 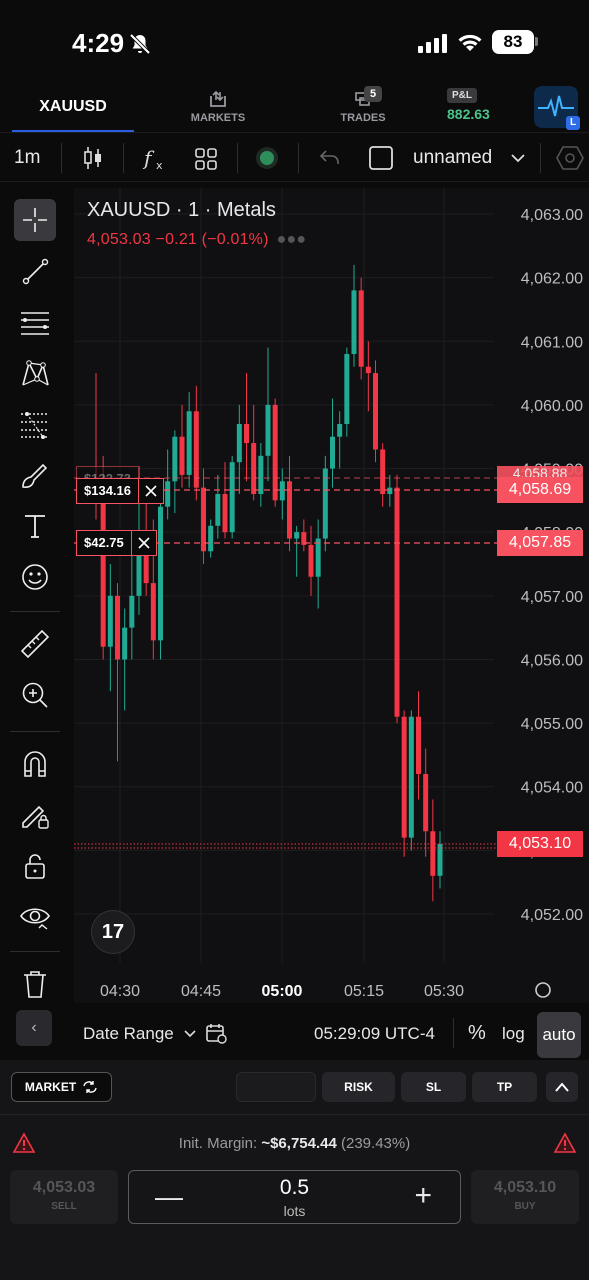 I want to click on log-scale-button: log, so click(x=513, y=1034).